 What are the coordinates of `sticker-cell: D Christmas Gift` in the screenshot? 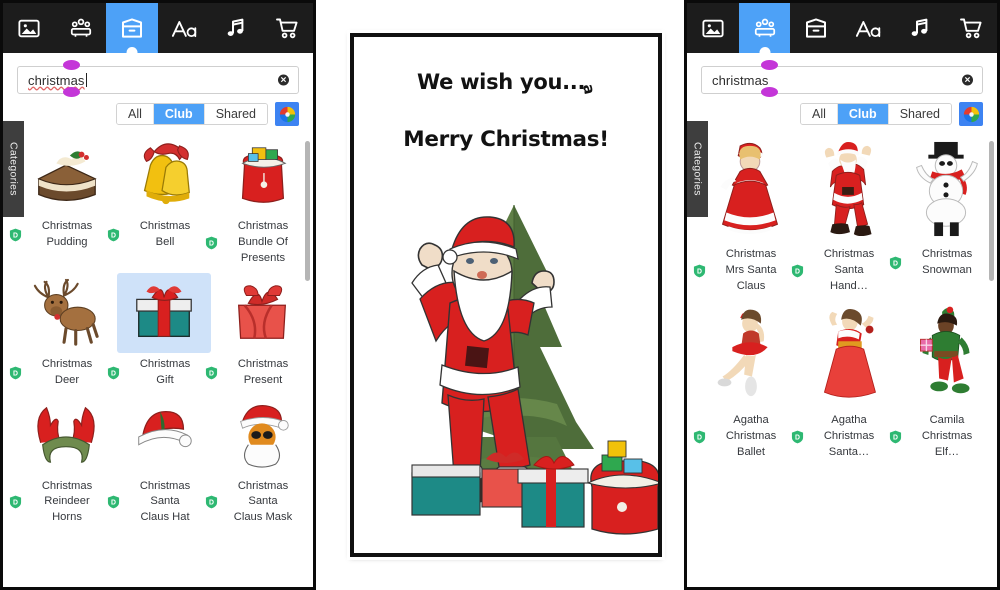 It's located at (160, 333).